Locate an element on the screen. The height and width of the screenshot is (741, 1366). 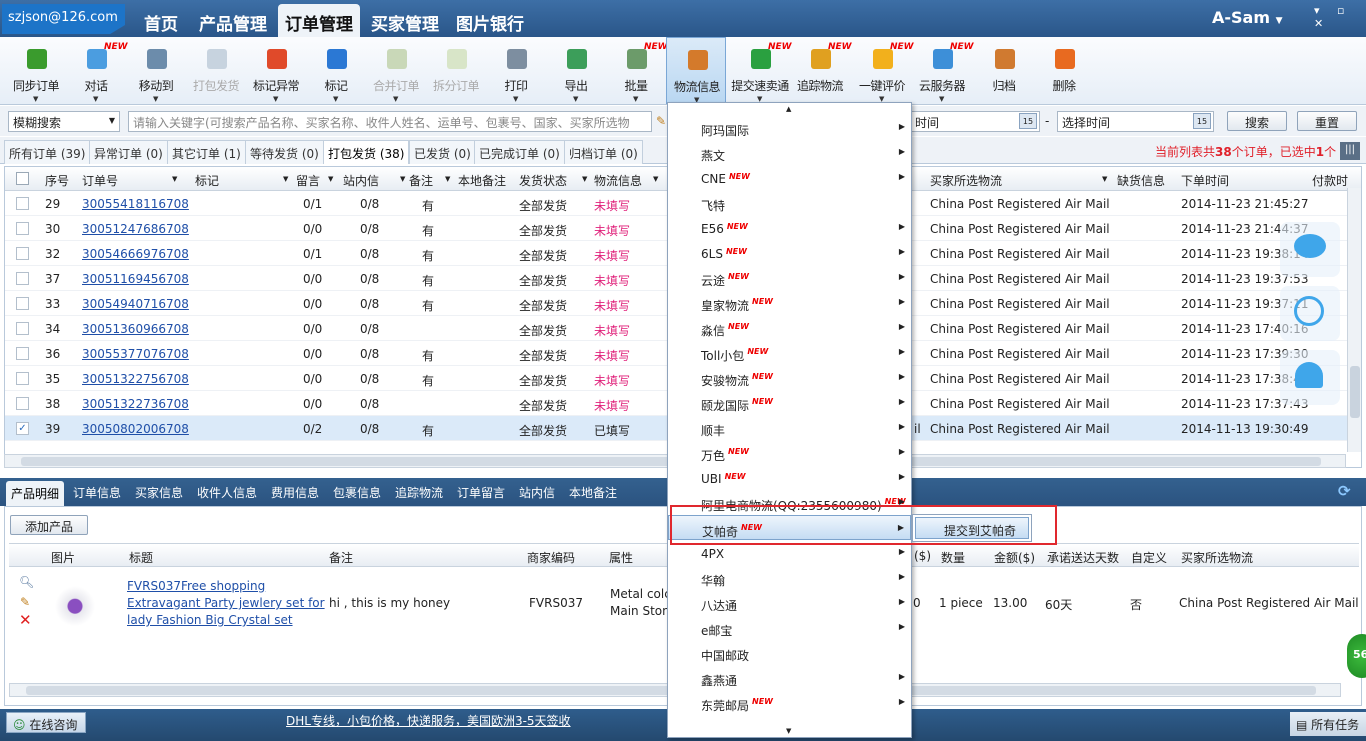
row-checkbox: ✓ is located at coordinates (22, 428).